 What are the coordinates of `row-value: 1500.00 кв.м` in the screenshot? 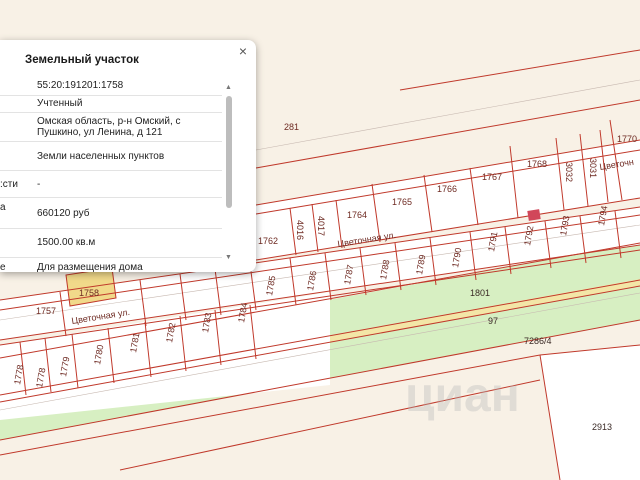 It's located at (66, 242).